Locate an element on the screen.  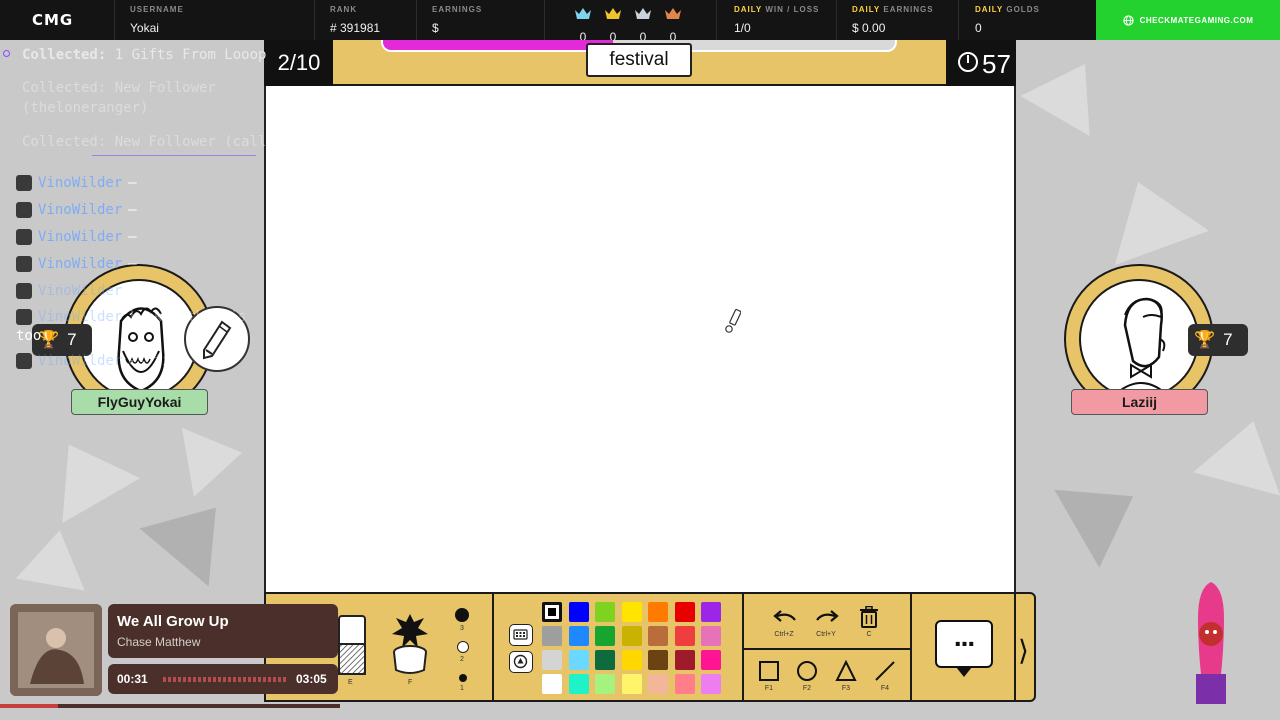
brush-size-label: 1 is located at coordinates (462, 688).